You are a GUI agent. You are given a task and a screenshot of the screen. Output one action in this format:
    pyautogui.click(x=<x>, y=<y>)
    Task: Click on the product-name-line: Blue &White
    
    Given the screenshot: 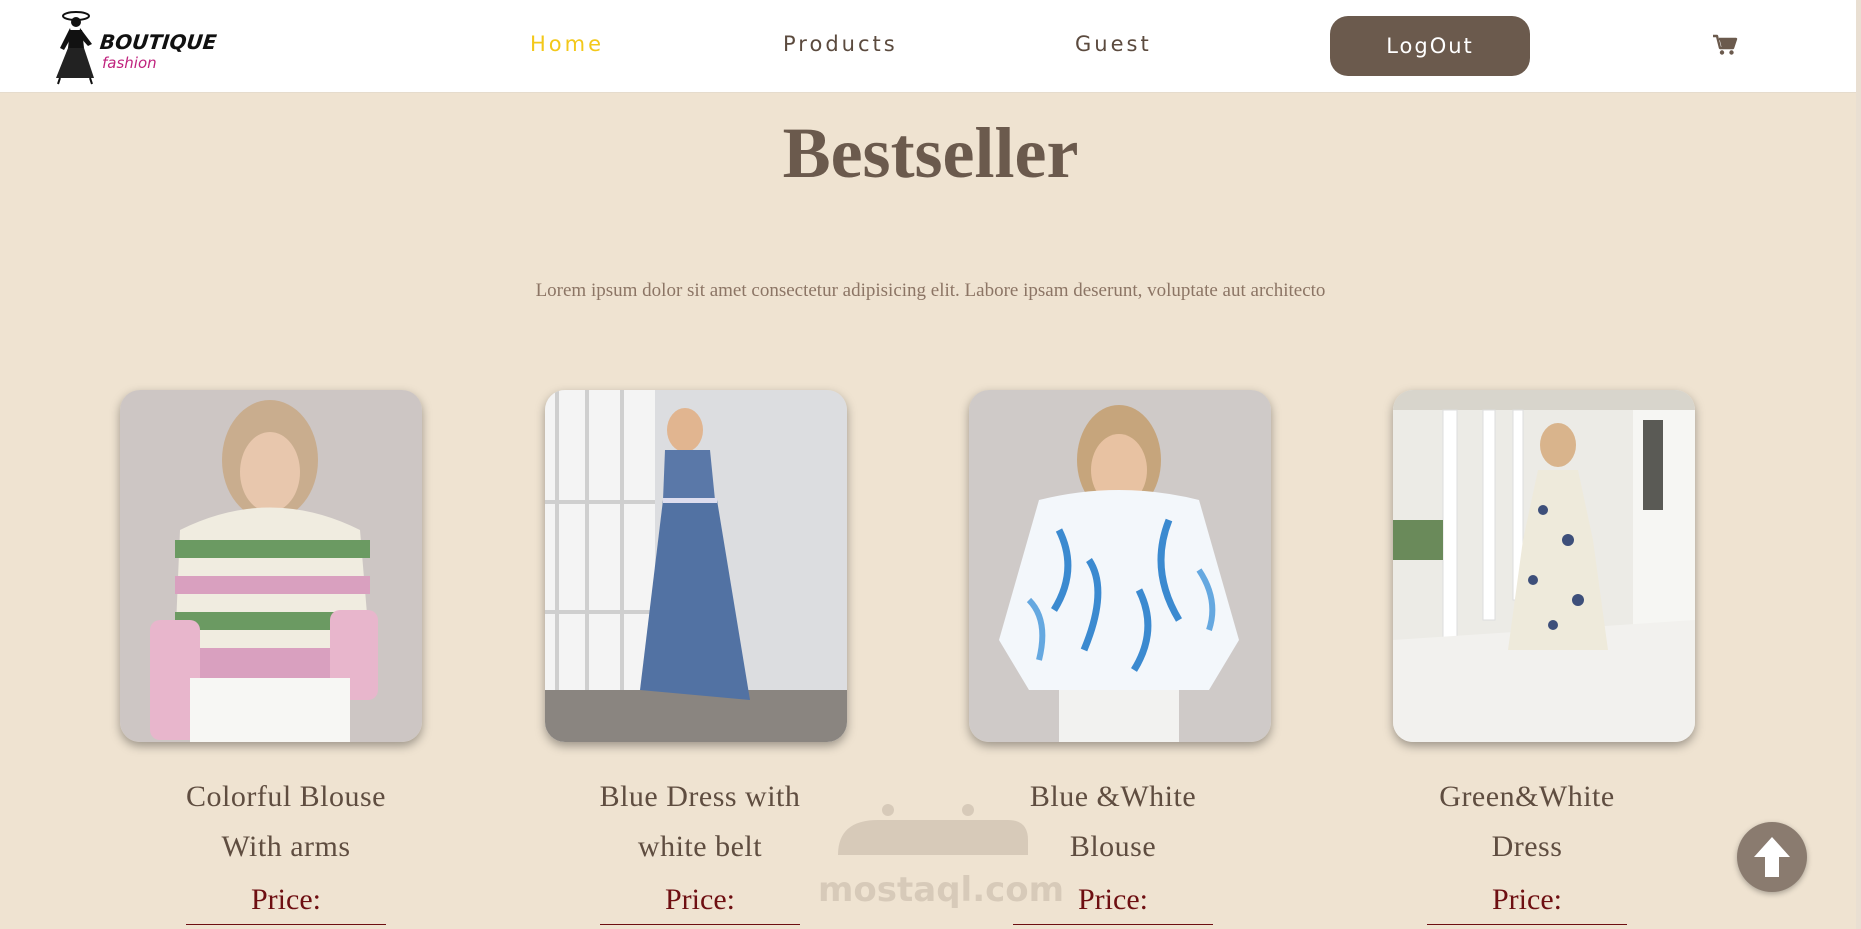 What is the action you would take?
    pyautogui.click(x=1113, y=796)
    